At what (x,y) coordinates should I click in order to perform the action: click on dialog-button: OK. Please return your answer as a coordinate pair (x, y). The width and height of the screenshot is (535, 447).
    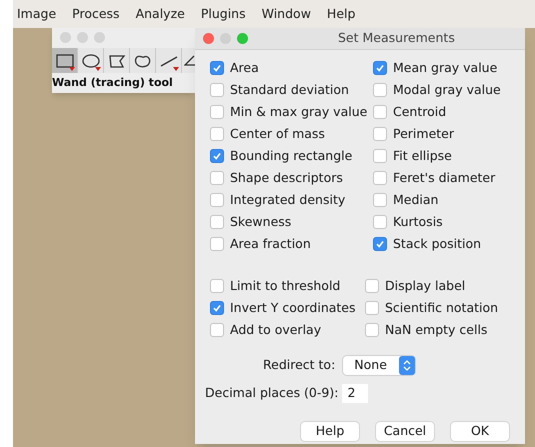
    Looking at the image, I should click on (480, 431).